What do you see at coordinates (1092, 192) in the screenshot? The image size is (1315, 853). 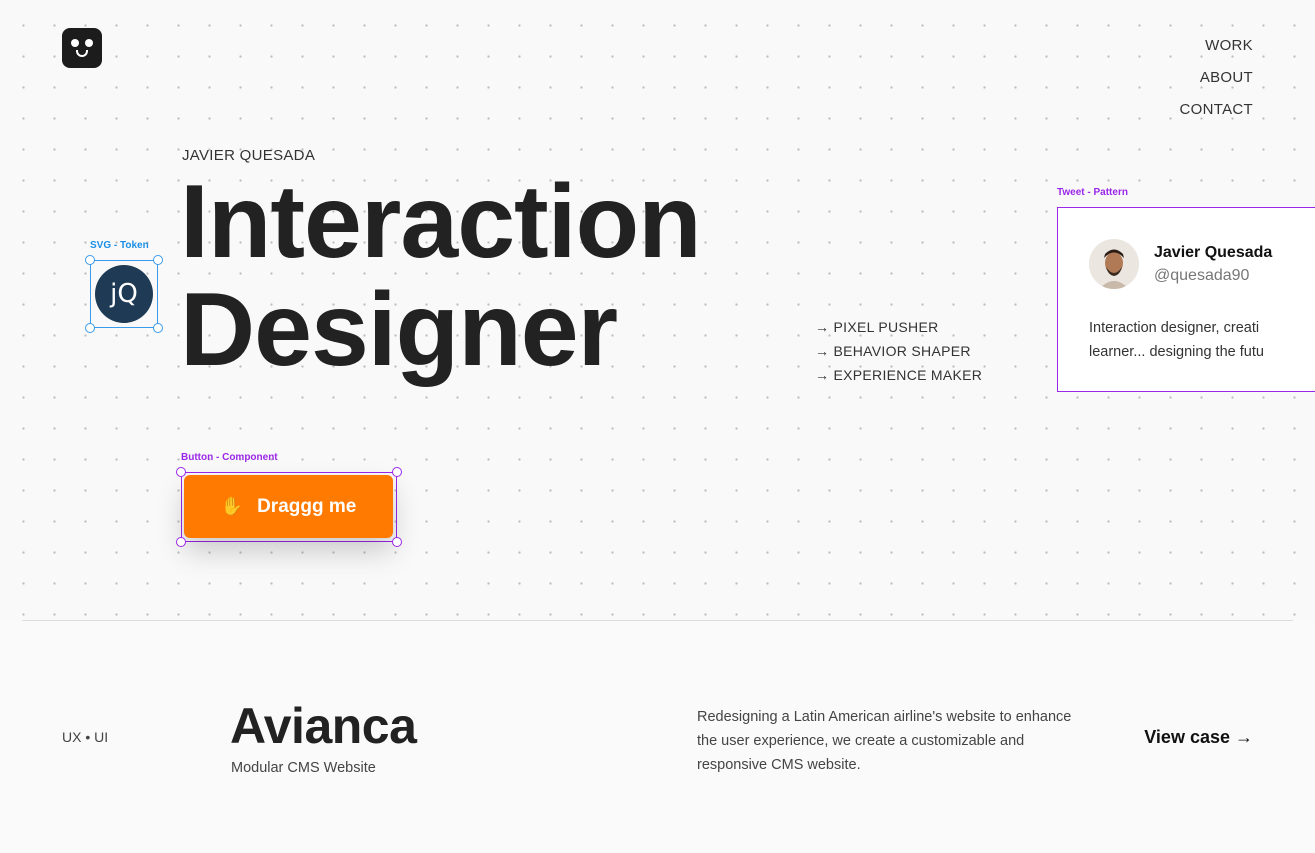 I see `tweet-tag: Tweet - Pattern` at bounding box center [1092, 192].